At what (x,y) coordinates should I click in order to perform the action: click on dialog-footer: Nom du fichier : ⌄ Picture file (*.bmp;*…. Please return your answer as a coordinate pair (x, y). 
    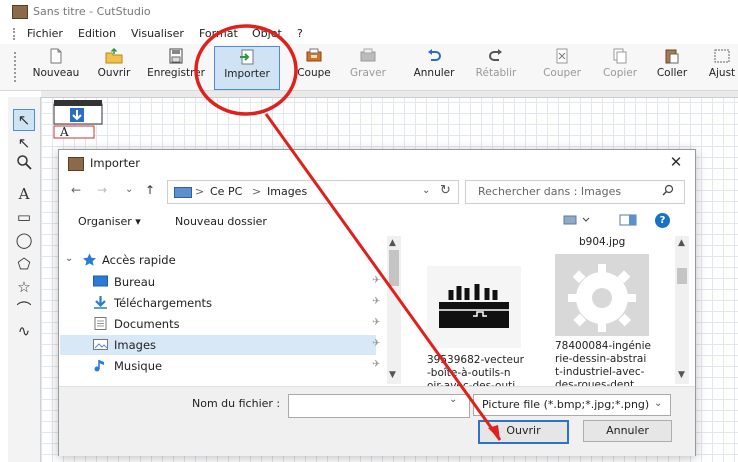
    Looking at the image, I should click on (377, 421).